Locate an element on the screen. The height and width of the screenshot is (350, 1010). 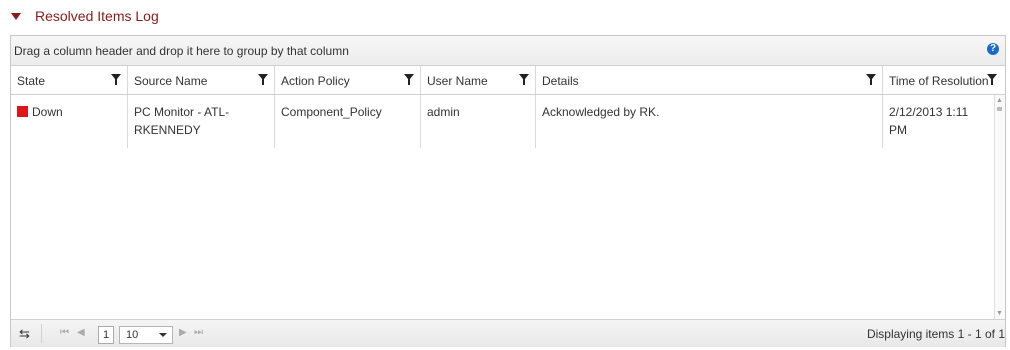
status-down-icon is located at coordinates (22, 111).